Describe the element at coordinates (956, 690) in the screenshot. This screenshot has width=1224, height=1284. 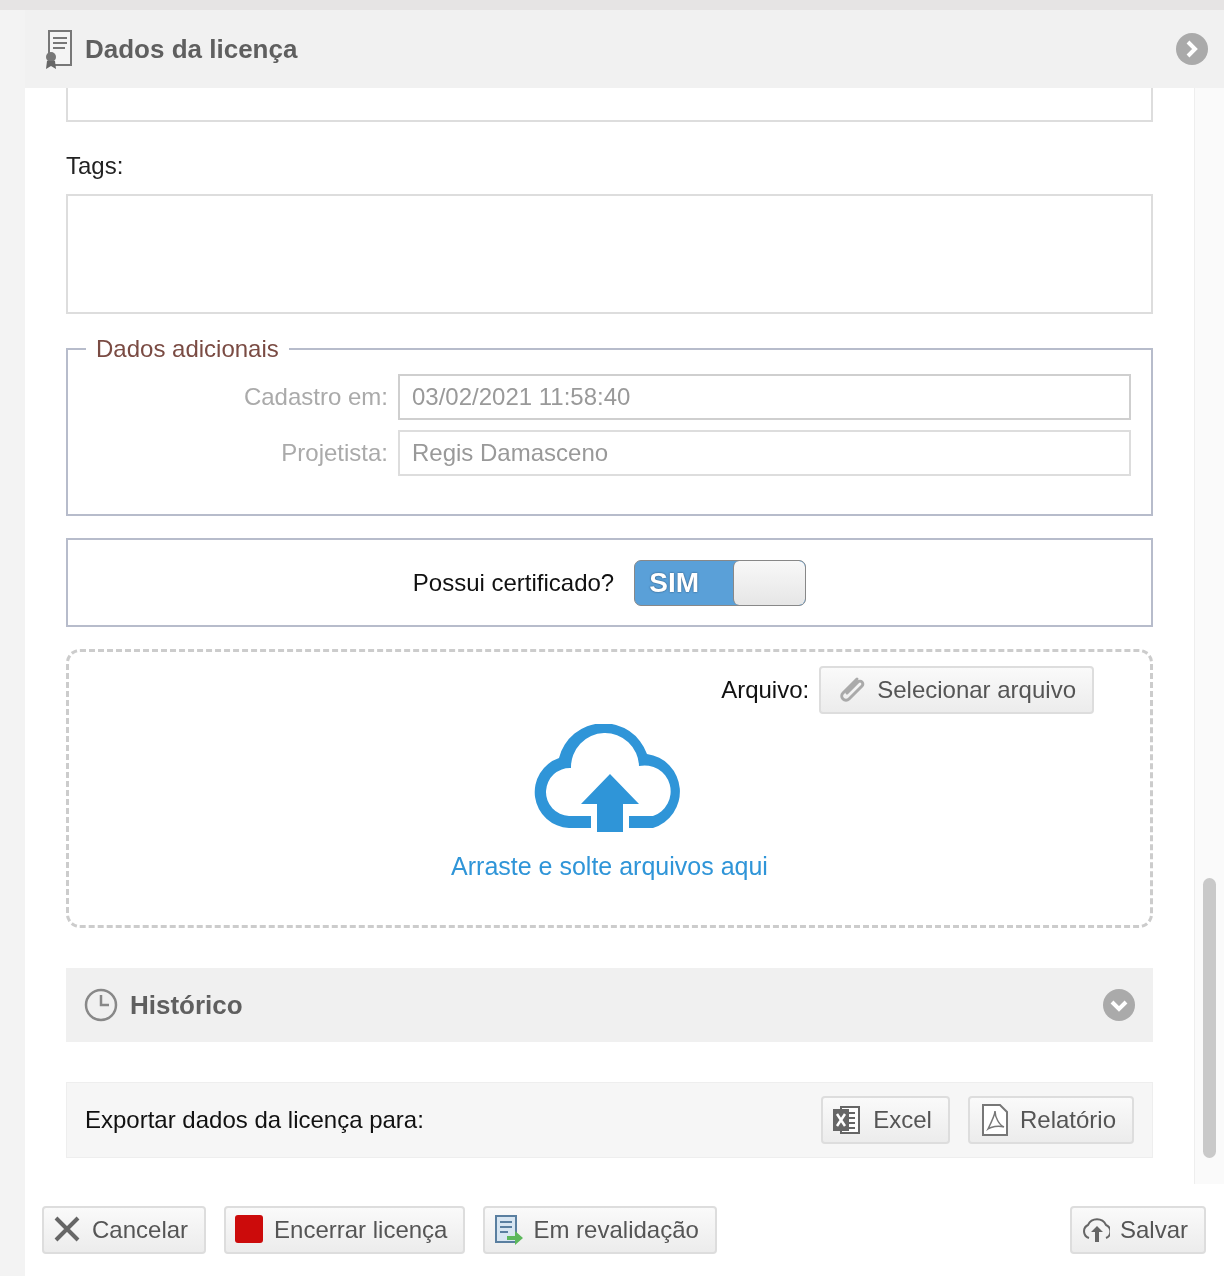
I see `select-file-button: Selecionar arquivo` at that location.